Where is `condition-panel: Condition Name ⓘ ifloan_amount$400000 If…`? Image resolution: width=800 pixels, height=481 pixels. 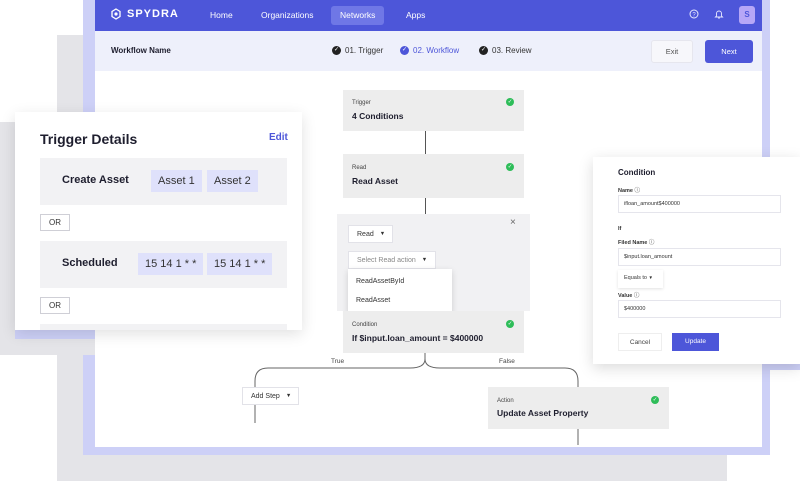
condition-panel: Condition Name ⓘ ifloan_amount$400000 If… is located at coordinates (696, 260).